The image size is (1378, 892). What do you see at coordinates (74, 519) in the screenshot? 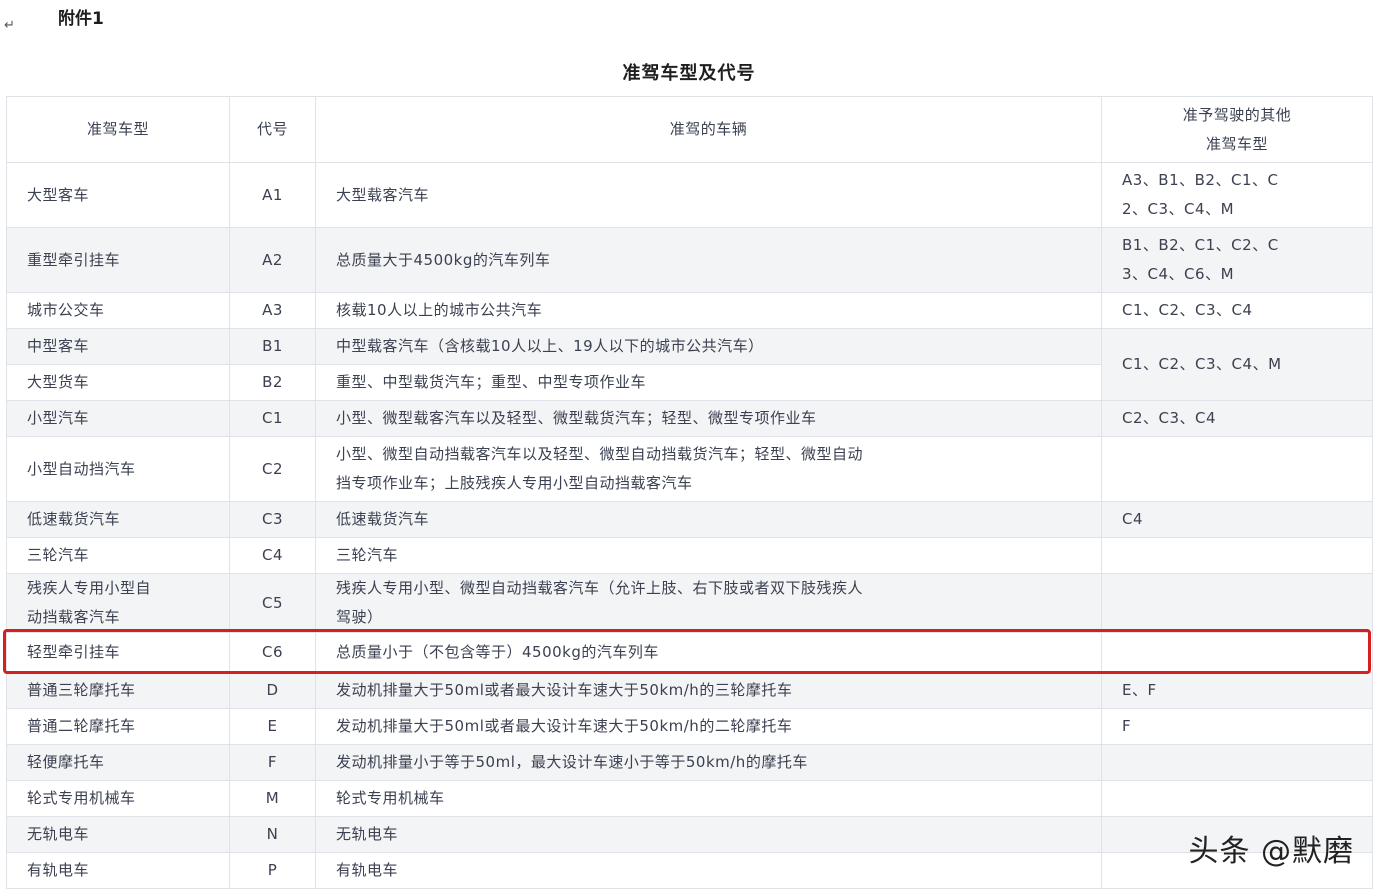
I see `cell-type-line: 低速载货汽车` at bounding box center [74, 519].